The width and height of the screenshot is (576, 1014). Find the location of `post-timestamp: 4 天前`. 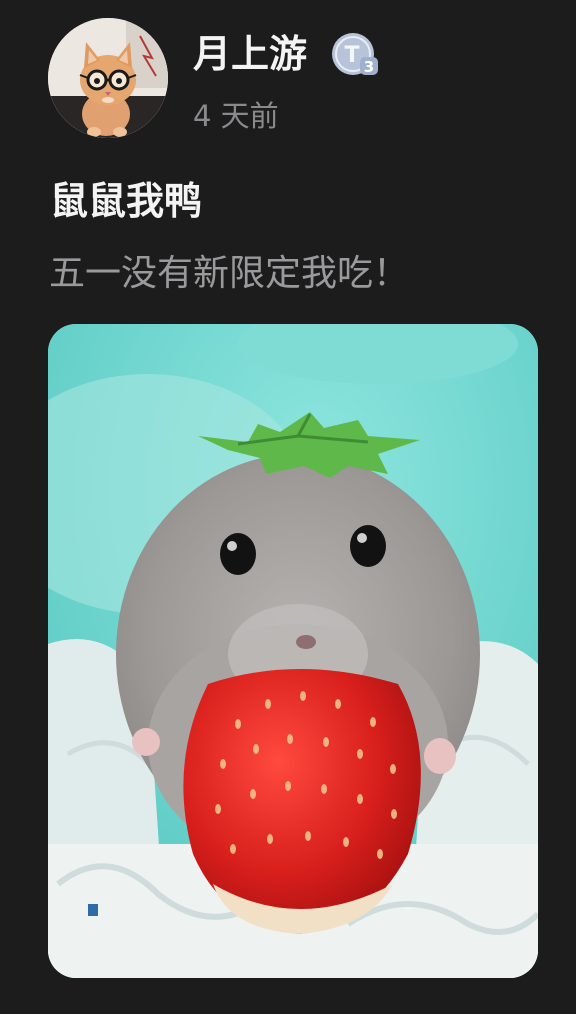

post-timestamp: 4 天前 is located at coordinates (236, 116).